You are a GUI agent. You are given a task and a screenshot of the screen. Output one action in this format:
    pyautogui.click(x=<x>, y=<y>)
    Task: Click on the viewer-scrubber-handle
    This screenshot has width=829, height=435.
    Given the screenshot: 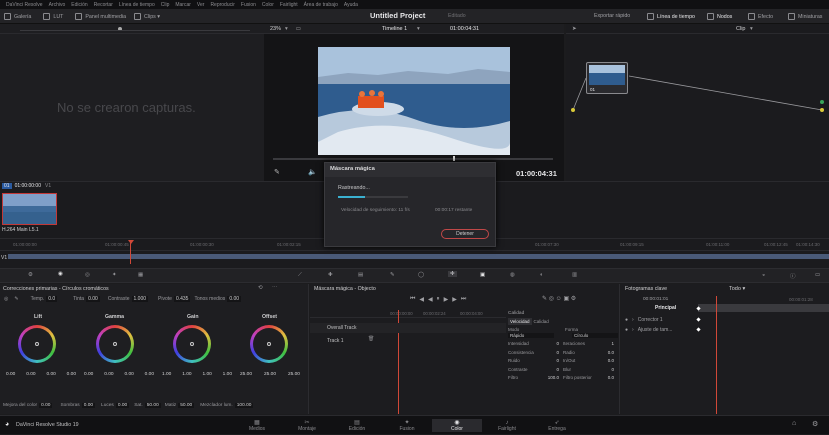 What is the action you would take?
    pyautogui.click(x=454, y=158)
    